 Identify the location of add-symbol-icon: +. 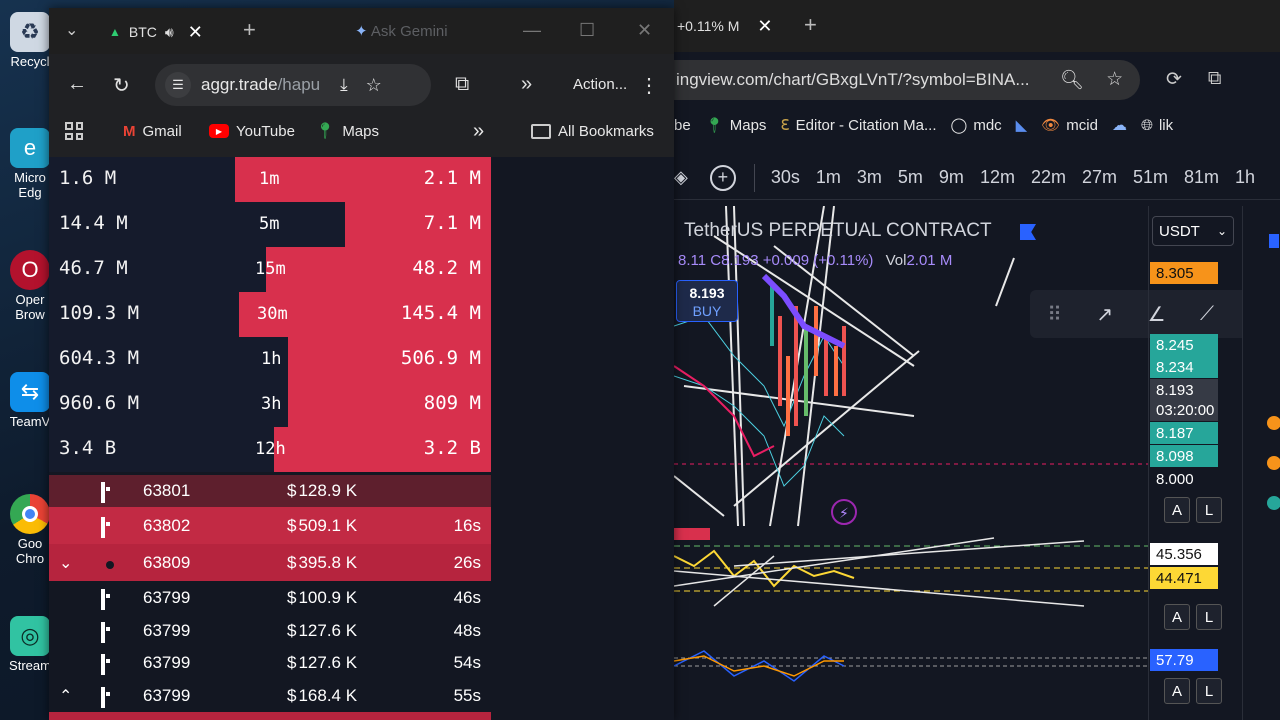
(722, 177).